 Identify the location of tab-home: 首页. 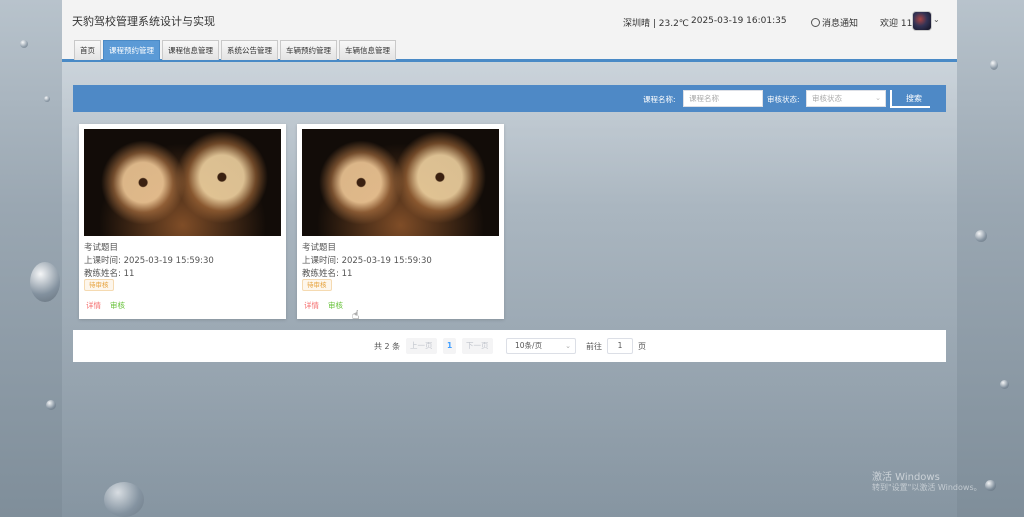
(87, 50).